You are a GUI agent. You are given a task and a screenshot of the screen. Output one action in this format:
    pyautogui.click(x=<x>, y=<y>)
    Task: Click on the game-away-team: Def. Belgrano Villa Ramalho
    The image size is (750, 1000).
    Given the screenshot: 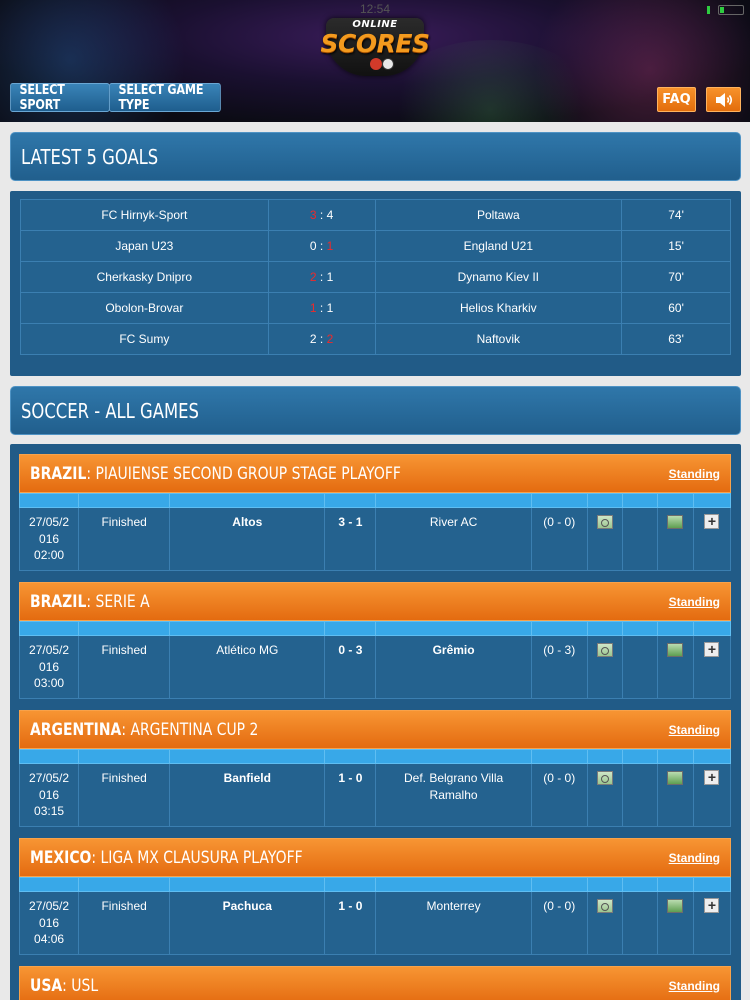 What is the action you would take?
    pyautogui.click(x=453, y=795)
    